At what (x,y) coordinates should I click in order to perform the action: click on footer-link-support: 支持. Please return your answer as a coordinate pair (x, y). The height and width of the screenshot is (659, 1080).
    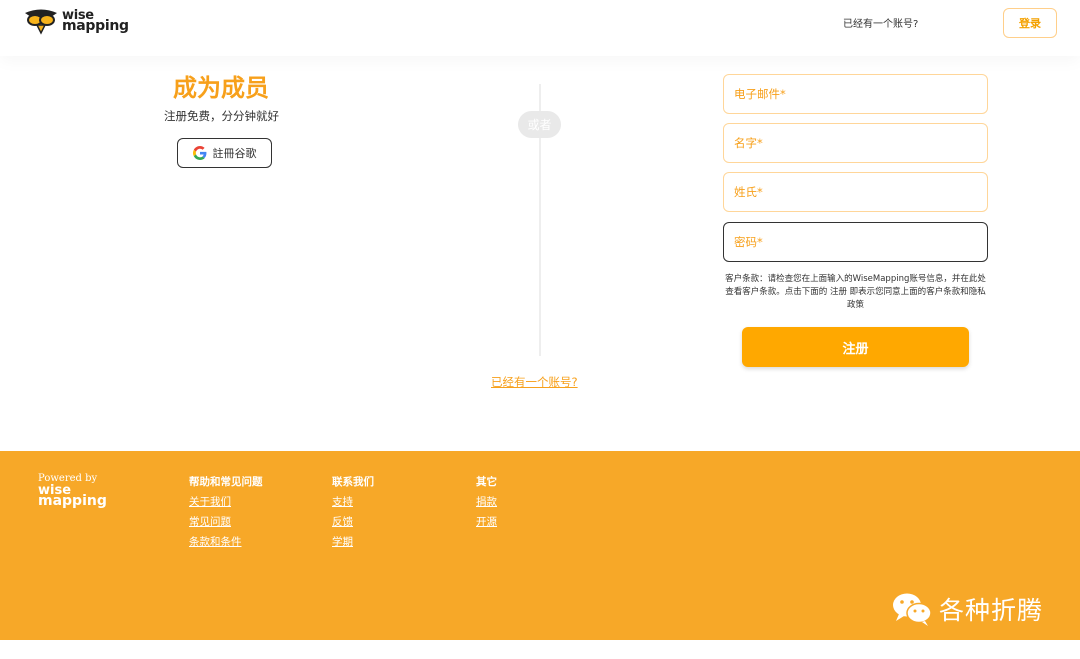
    Looking at the image, I should click on (353, 501).